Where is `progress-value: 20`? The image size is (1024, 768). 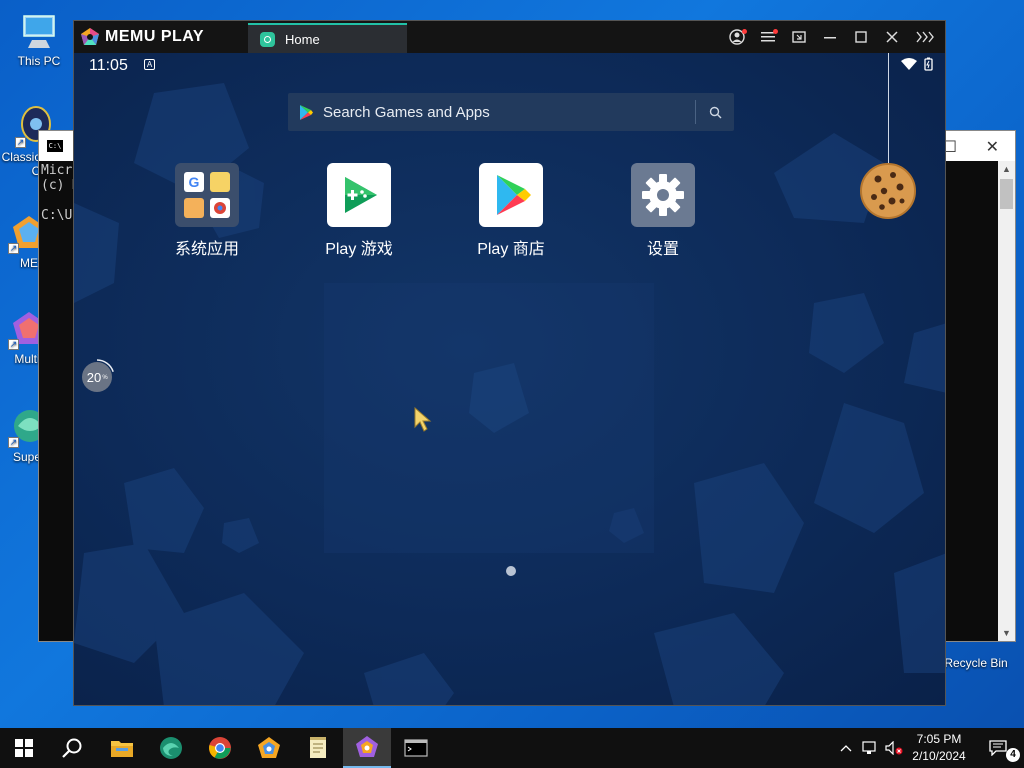 progress-value: 20 is located at coordinates (94, 377).